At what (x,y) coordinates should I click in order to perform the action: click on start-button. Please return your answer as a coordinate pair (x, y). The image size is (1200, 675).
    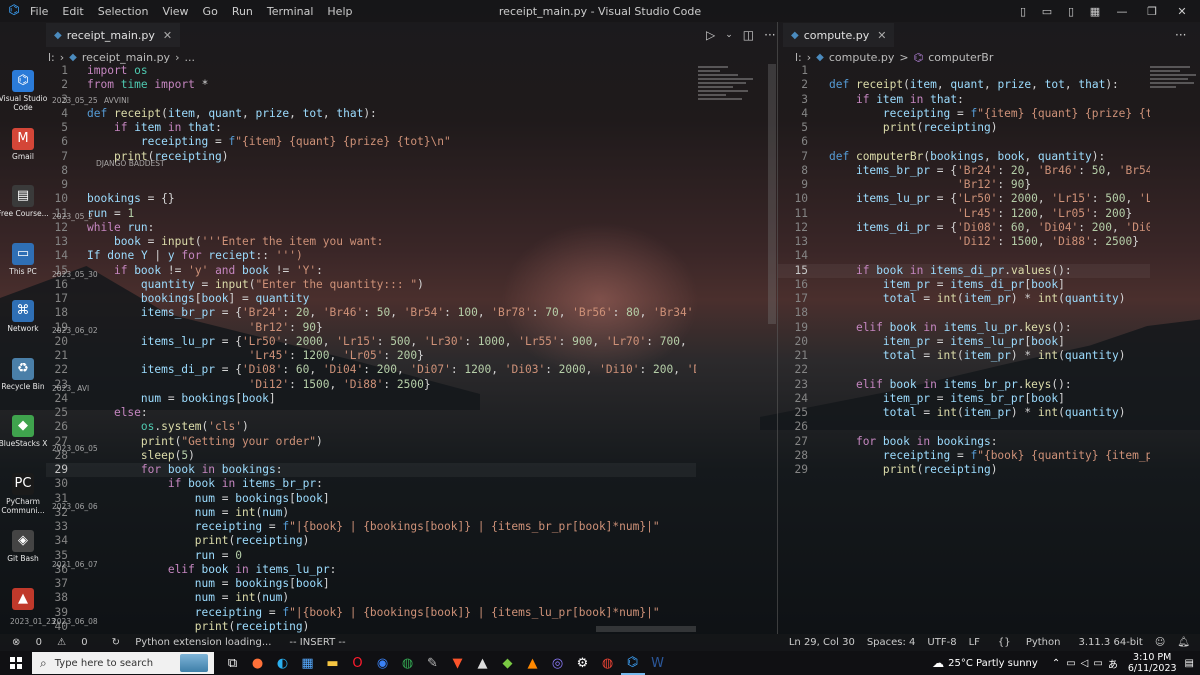
    Looking at the image, I should click on (16, 663).